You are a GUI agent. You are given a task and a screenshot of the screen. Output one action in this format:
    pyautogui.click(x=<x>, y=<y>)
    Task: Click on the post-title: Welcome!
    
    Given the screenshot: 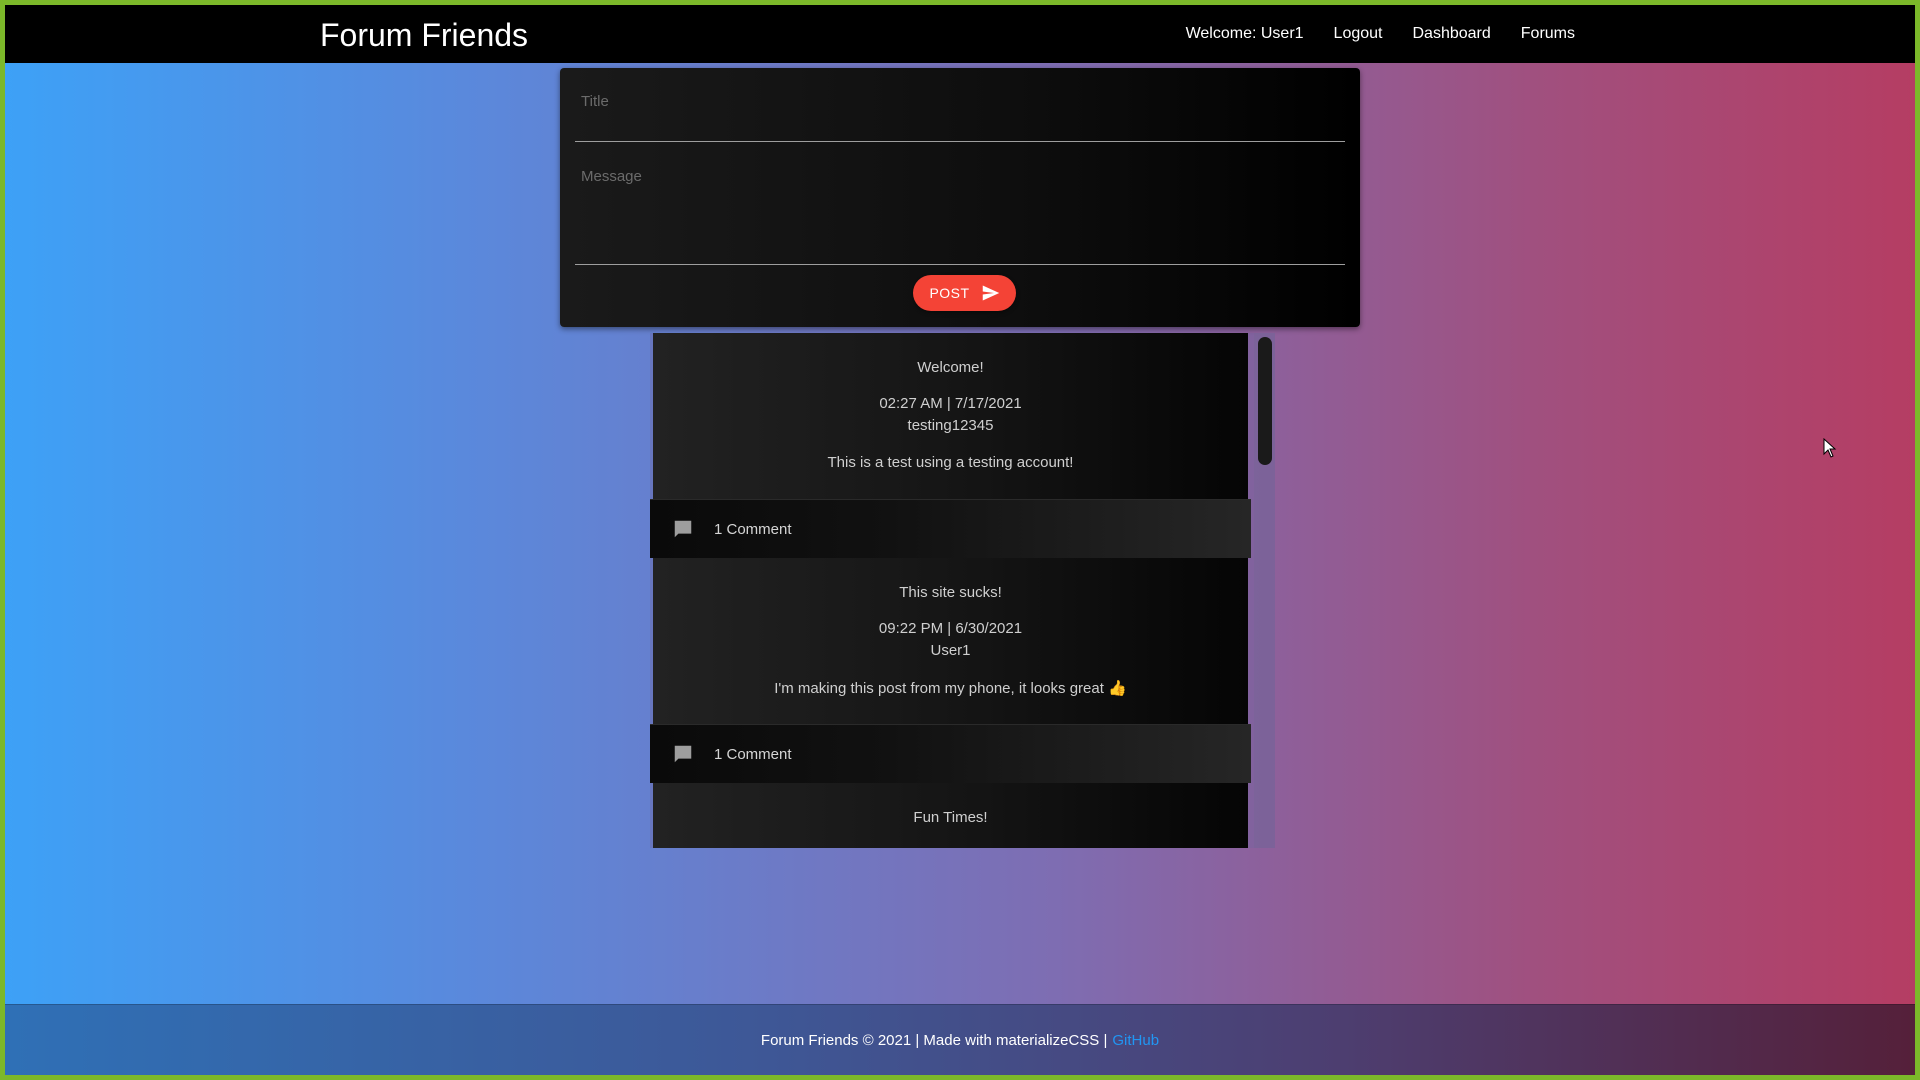 What is the action you would take?
    pyautogui.click(x=950, y=367)
    